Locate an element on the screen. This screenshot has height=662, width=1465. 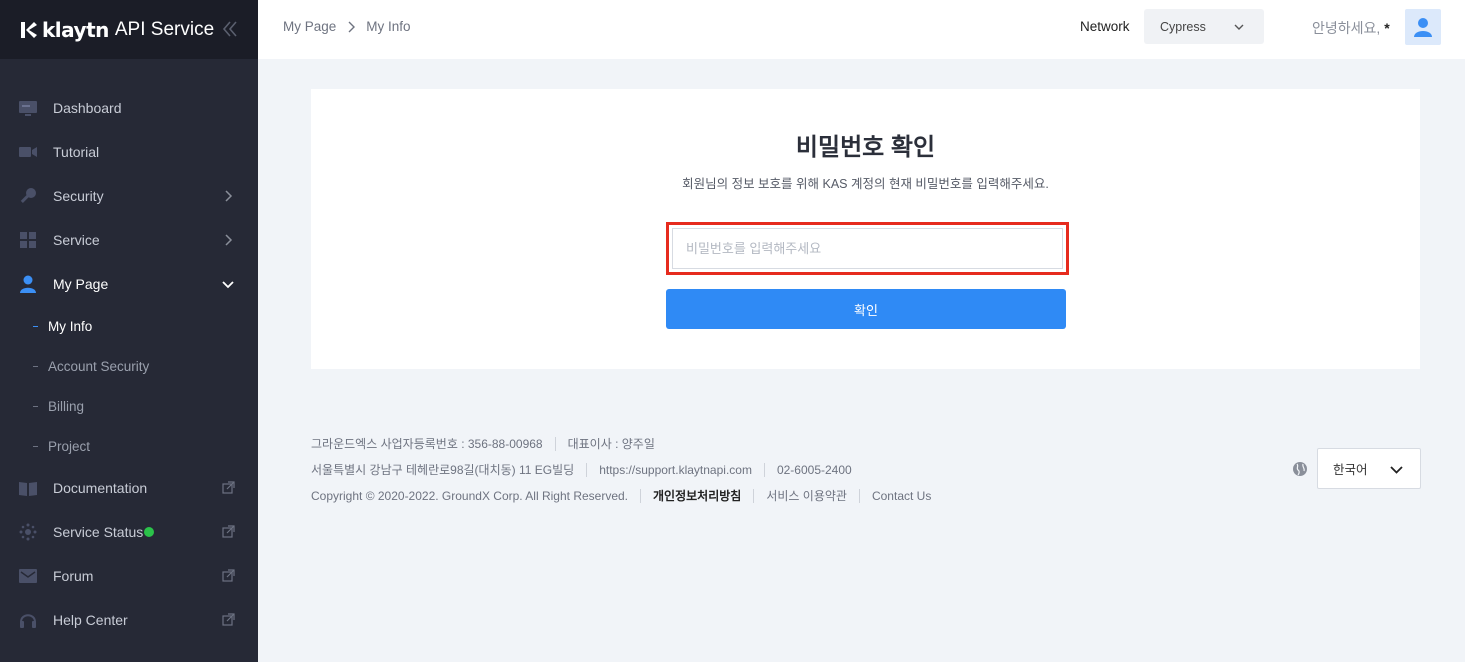
mail-icon is located at coordinates (28, 576).